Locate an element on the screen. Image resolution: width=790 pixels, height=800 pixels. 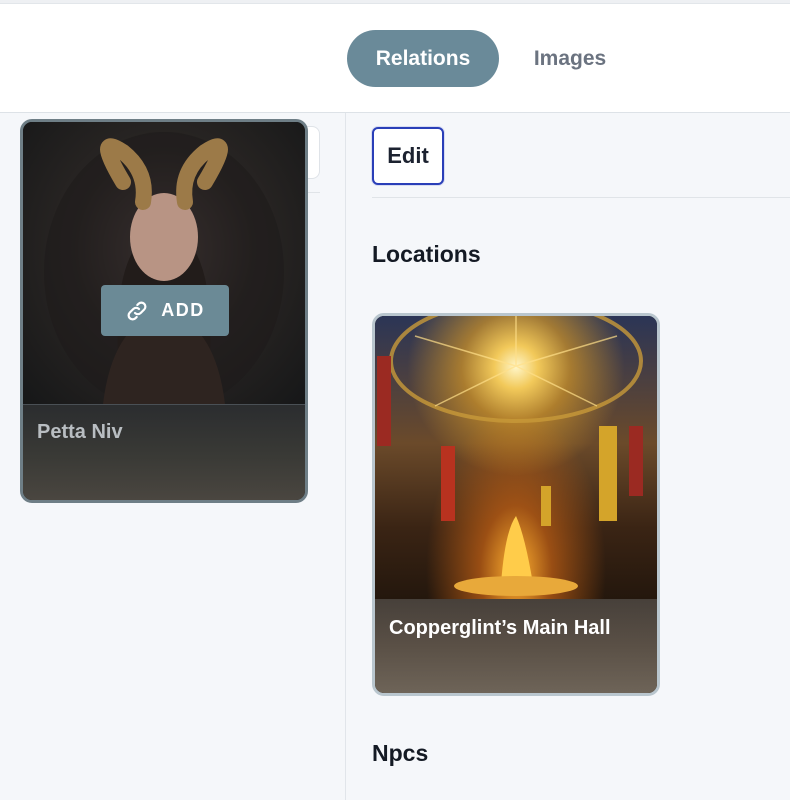
location-caption: Copperglint’s Main Hall is located at coordinates (516, 646).